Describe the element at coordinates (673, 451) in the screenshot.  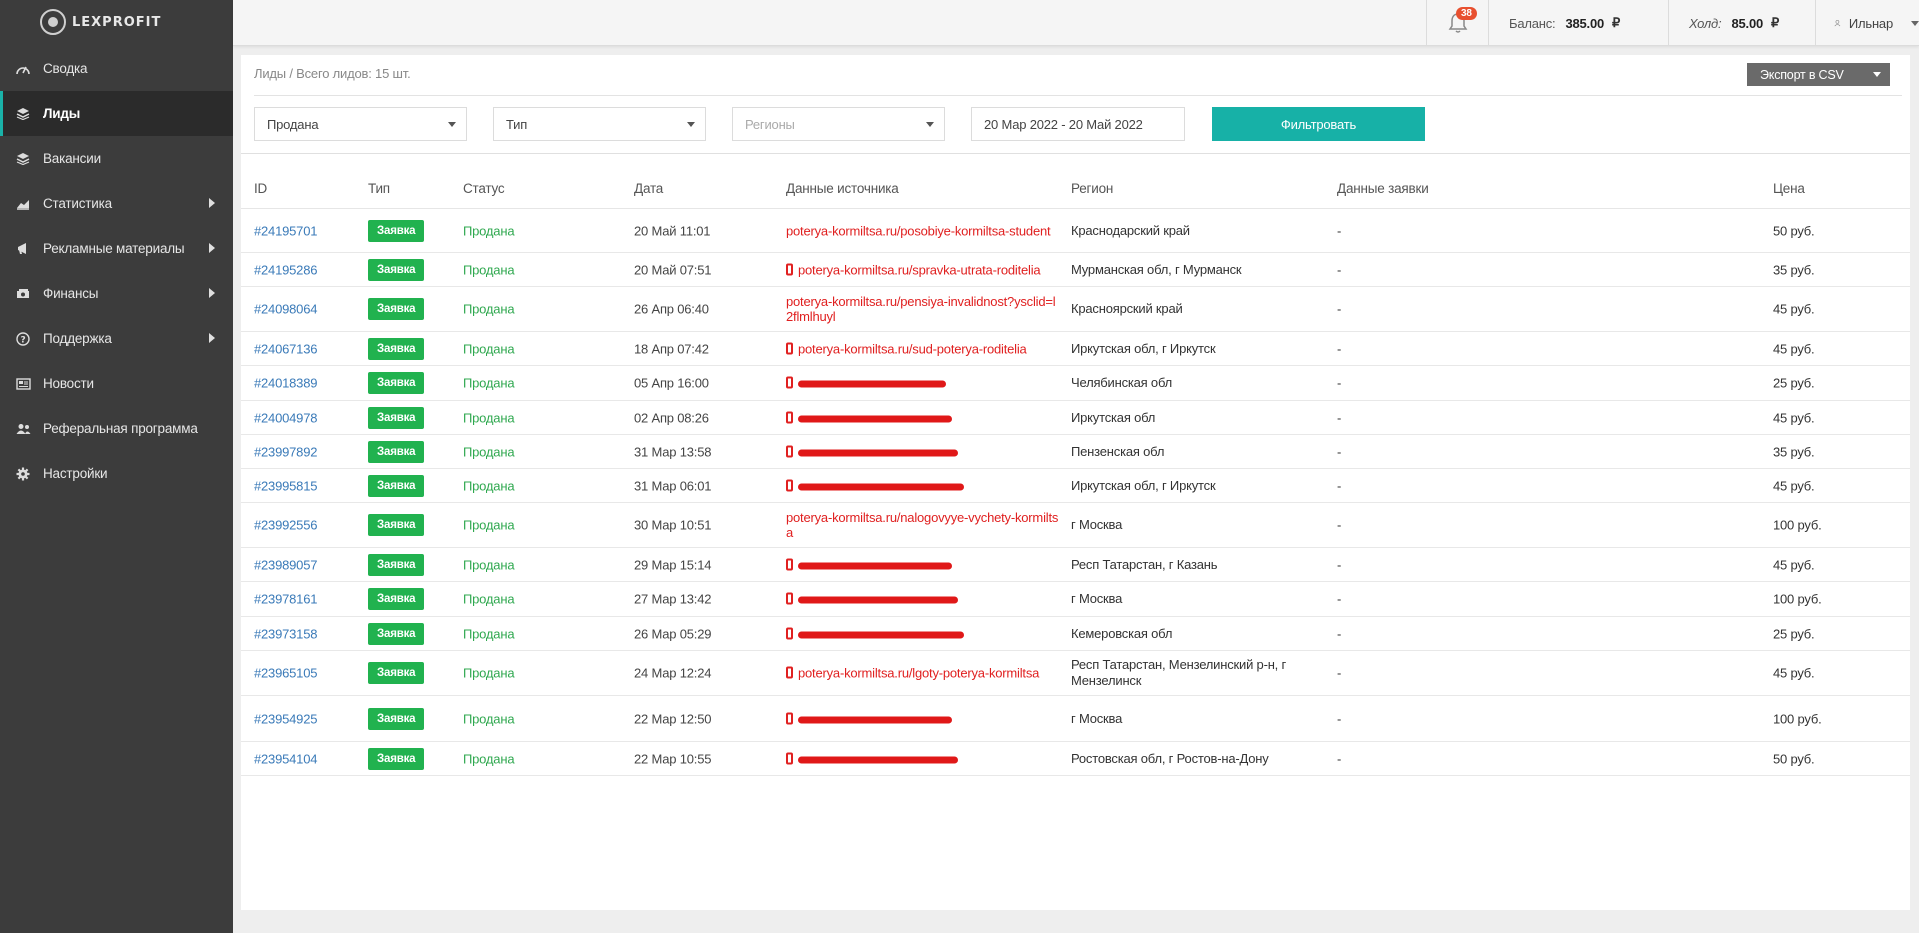
I see `lead-date: 31 Мар 13:58` at that location.